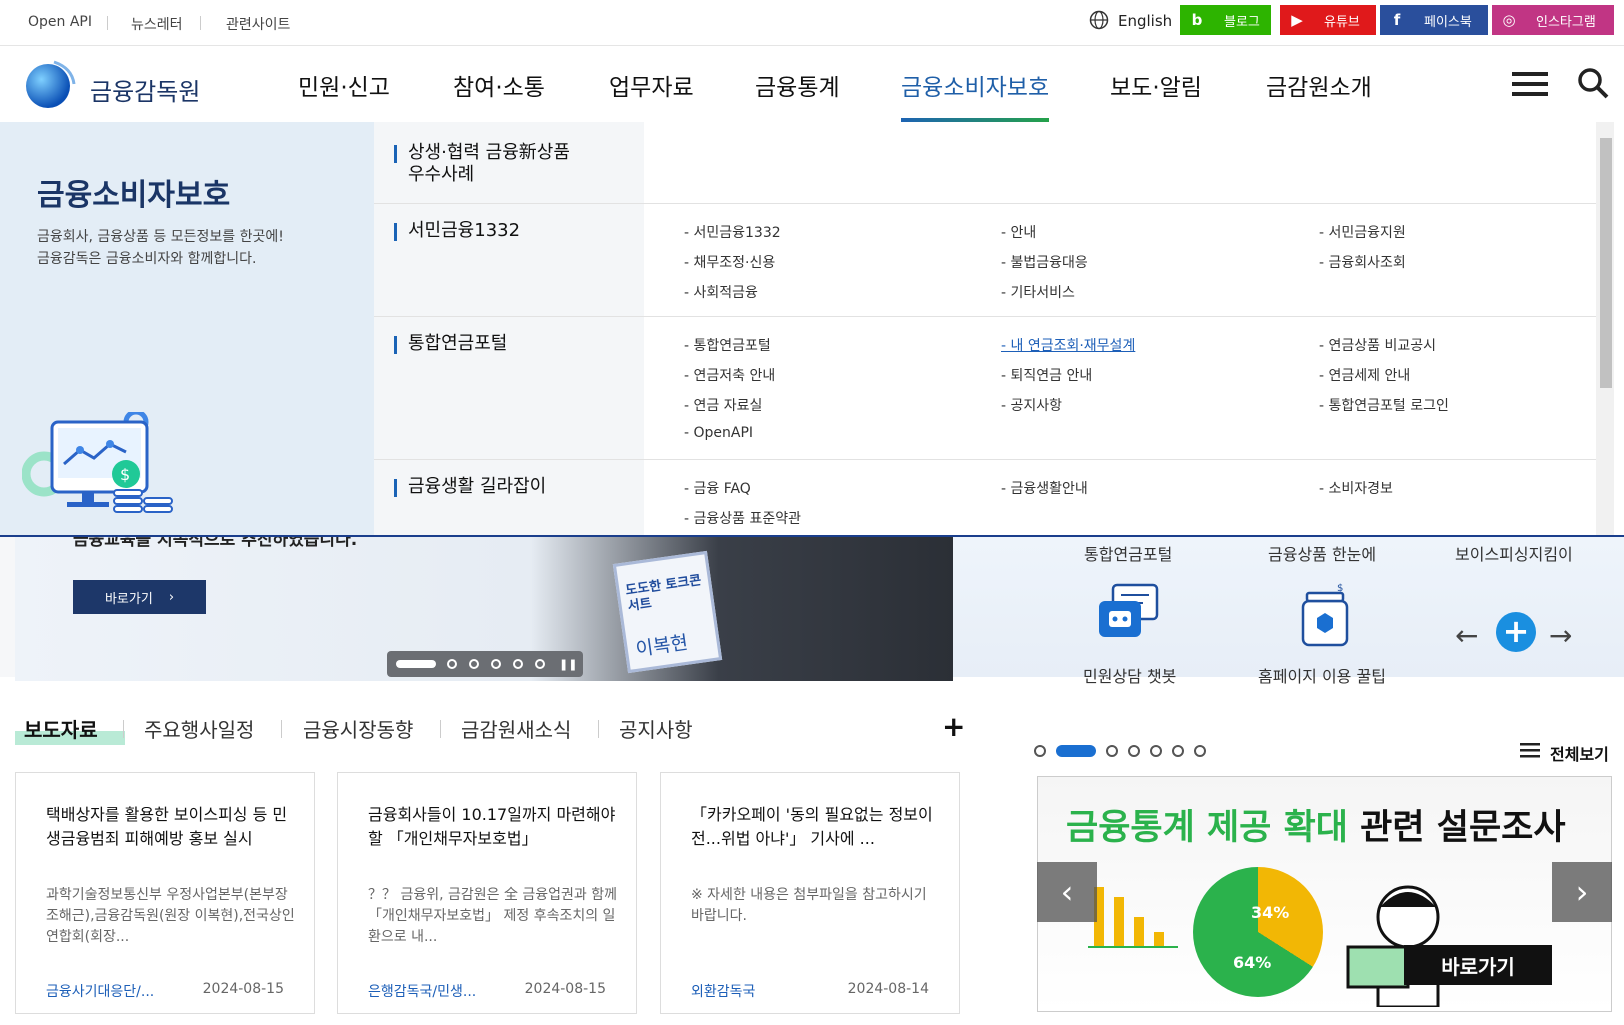 The image size is (1624, 1025). I want to click on submenu-item-active: - 내 연금조회·재무설계, so click(1068, 345).